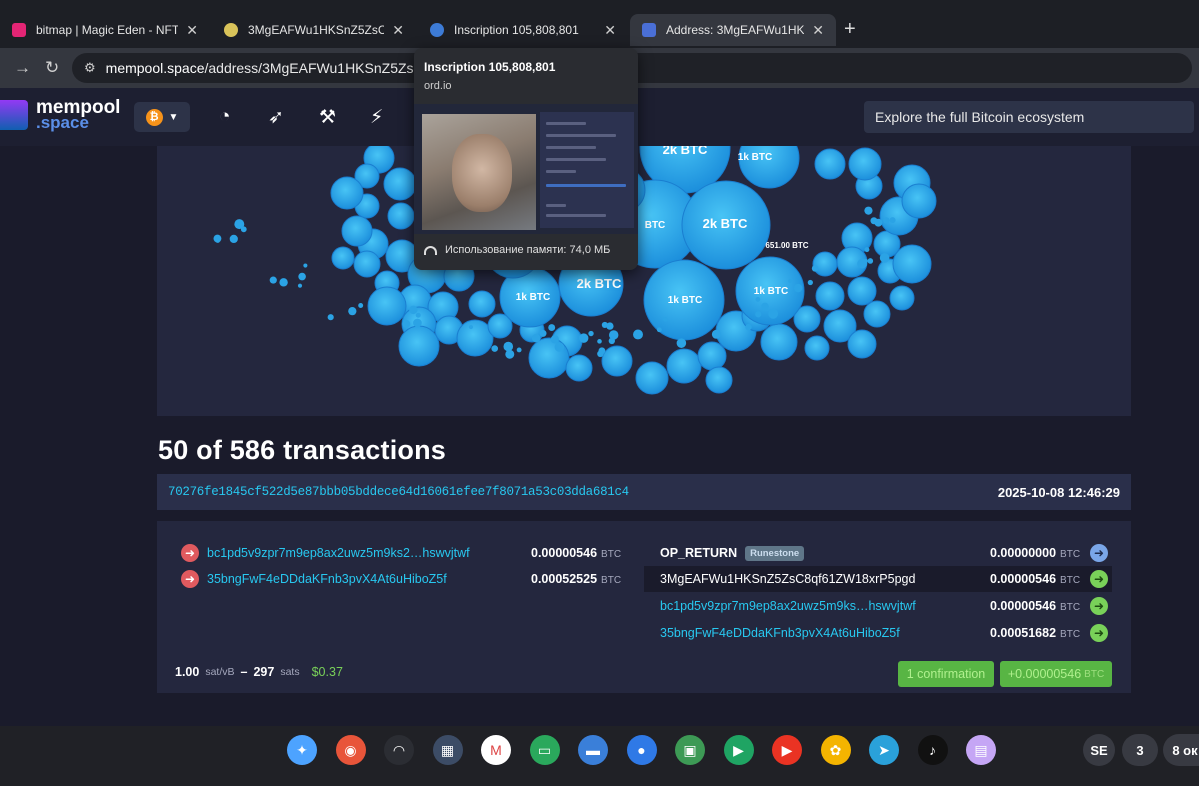  Describe the element at coordinates (738, 750) in the screenshot. I see `play-store-icon: ▶` at that location.